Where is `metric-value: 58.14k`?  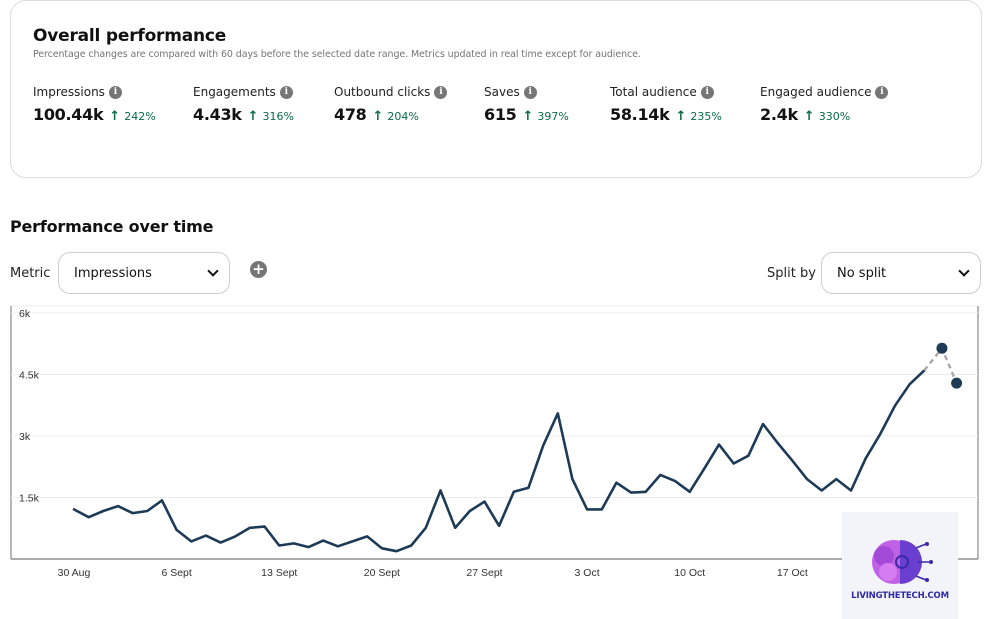 metric-value: 58.14k is located at coordinates (640, 114).